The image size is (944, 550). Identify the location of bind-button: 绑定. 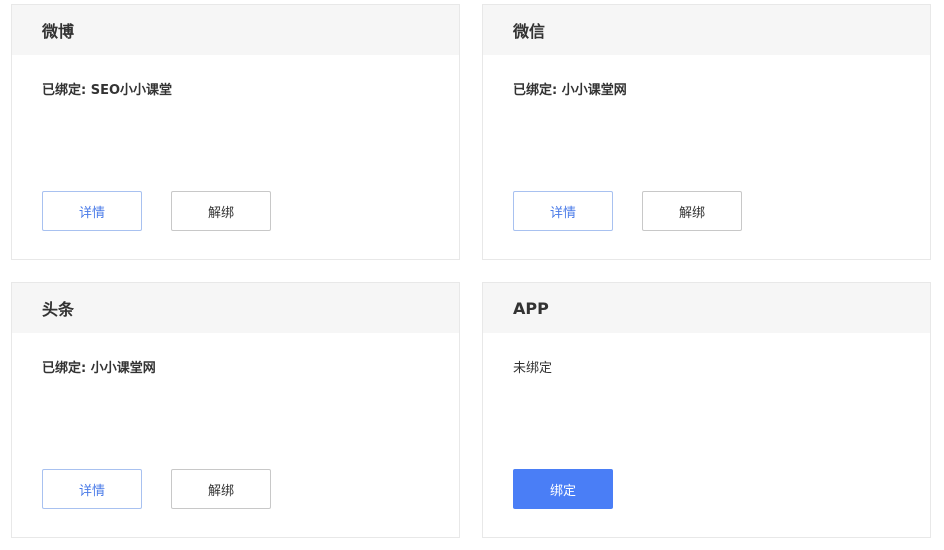
(563, 489).